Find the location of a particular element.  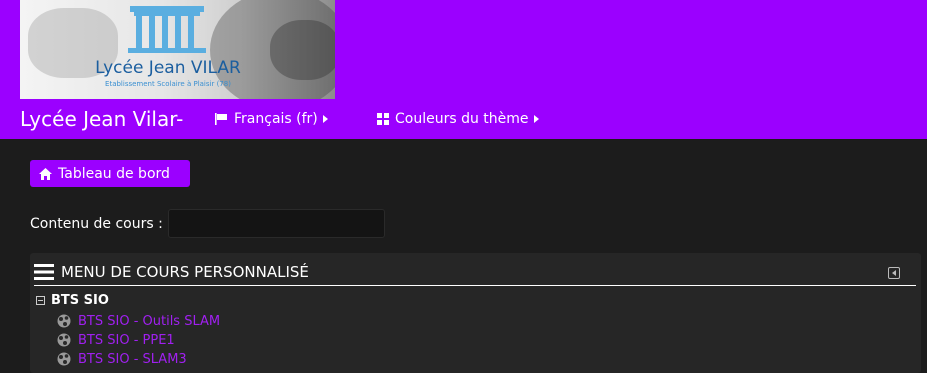

theme-colors-label: Couleurs du thème is located at coordinates (462, 119).